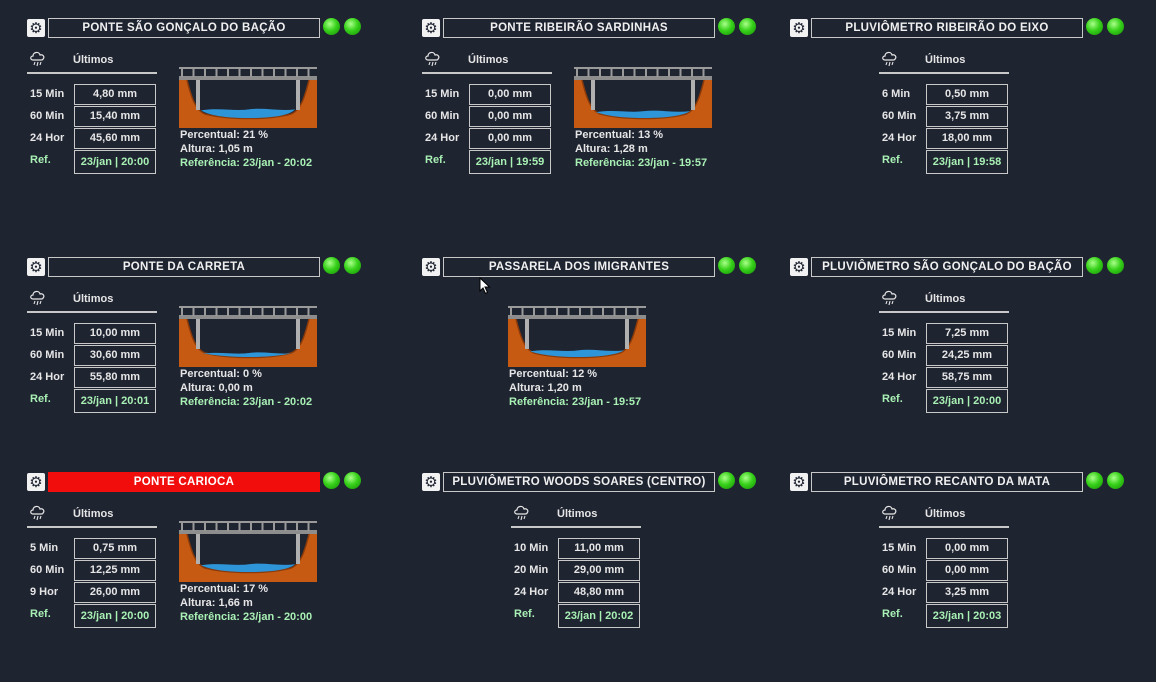 Image resolution: width=1156 pixels, height=682 pixels. What do you see at coordinates (944, 355) in the screenshot?
I see `rain-row: 60 Min 24,25 mm` at bounding box center [944, 355].